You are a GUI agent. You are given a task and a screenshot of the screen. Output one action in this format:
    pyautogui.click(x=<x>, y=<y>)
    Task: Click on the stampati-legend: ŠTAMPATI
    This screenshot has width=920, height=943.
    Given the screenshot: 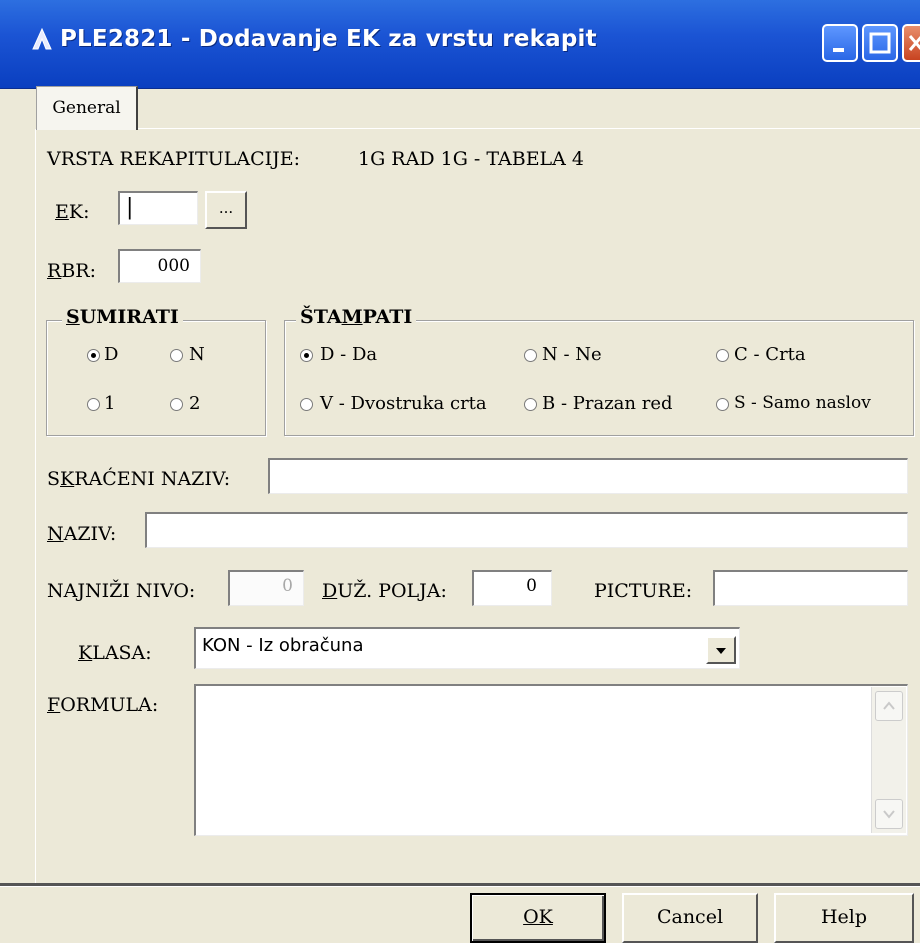 What is the action you would take?
    pyautogui.click(x=356, y=317)
    